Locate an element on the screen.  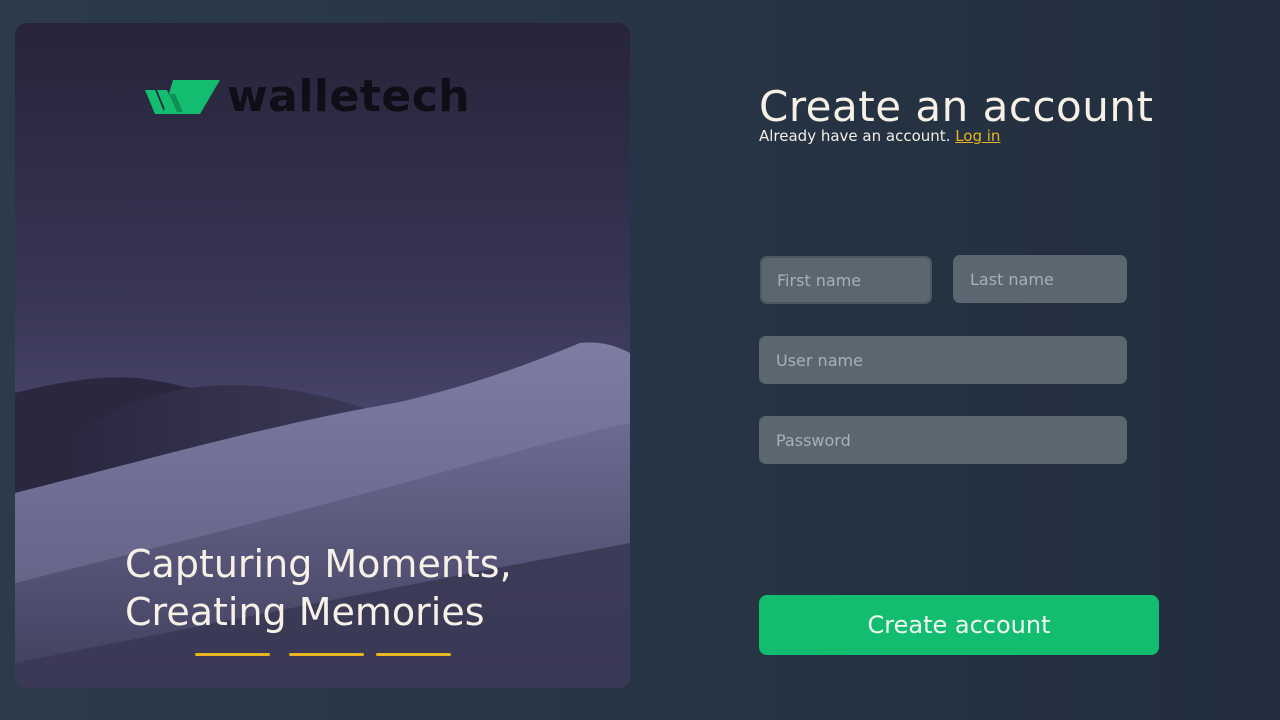
walletech-logo: walletech is located at coordinates (307, 97).